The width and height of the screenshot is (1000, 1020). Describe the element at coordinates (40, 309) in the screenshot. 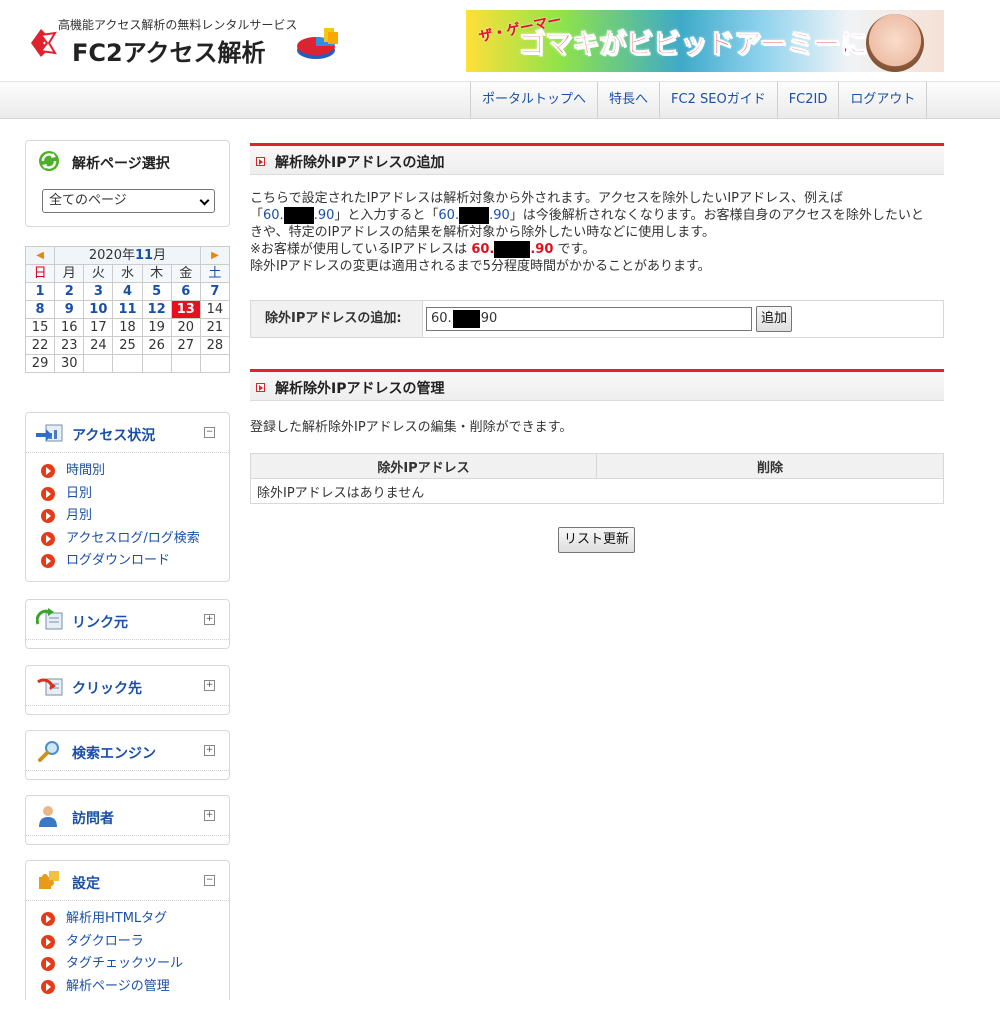

I see `calendar-day-link: 8` at that location.